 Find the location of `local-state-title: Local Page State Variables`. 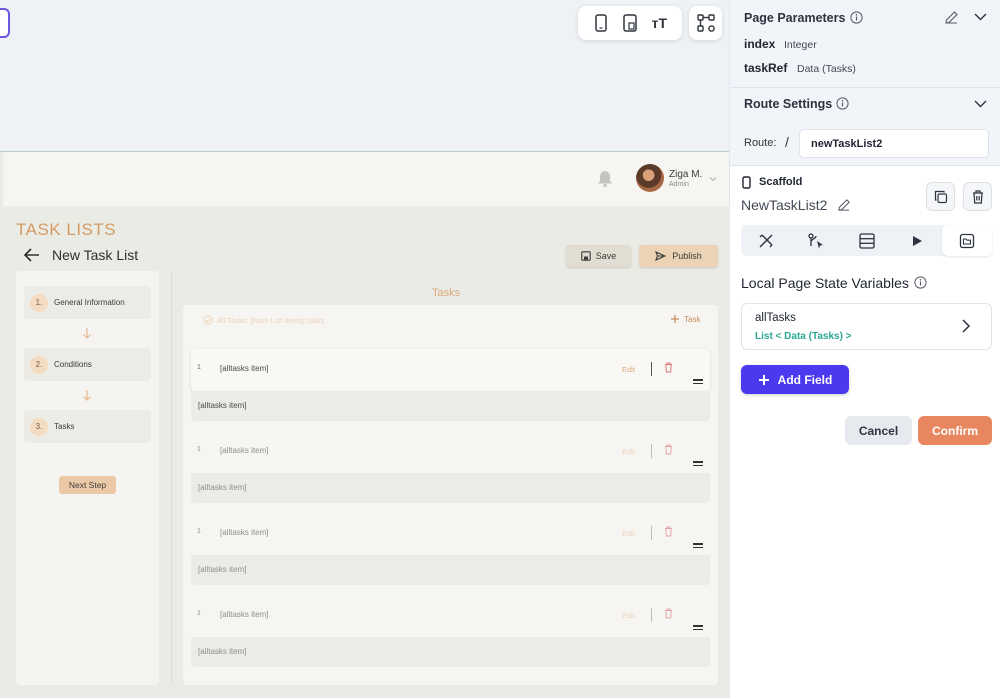

local-state-title: Local Page State Variables is located at coordinates (825, 283).